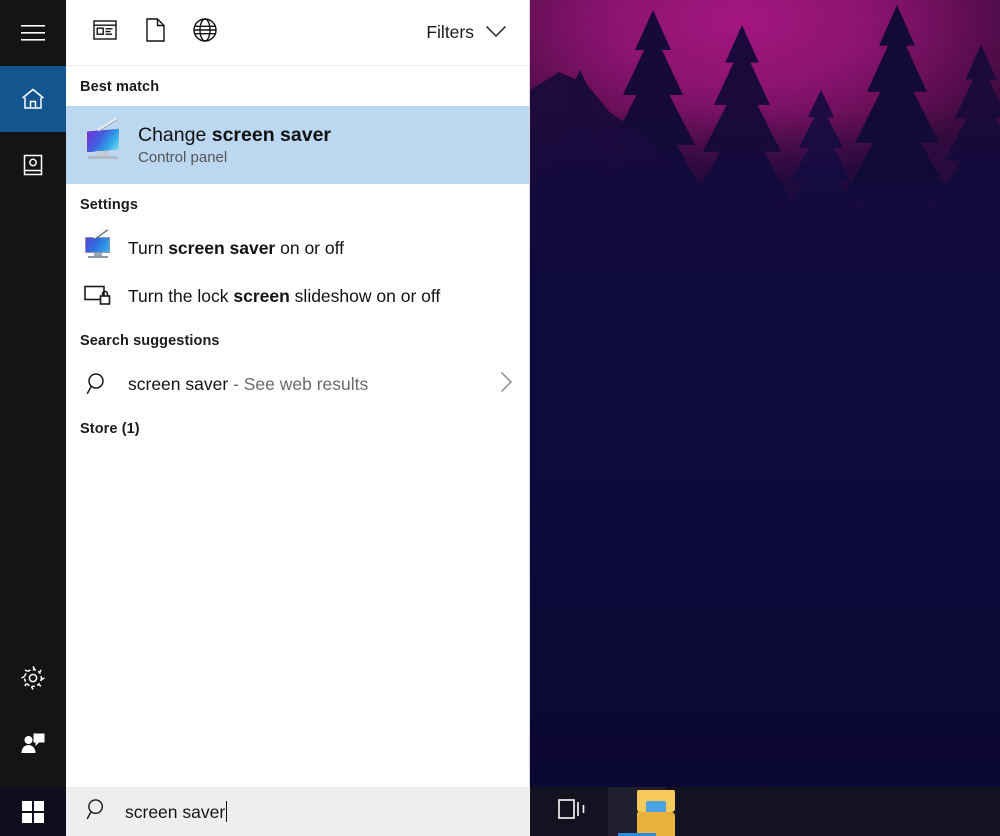  I want to click on search-input: screen saver, so click(176, 811).